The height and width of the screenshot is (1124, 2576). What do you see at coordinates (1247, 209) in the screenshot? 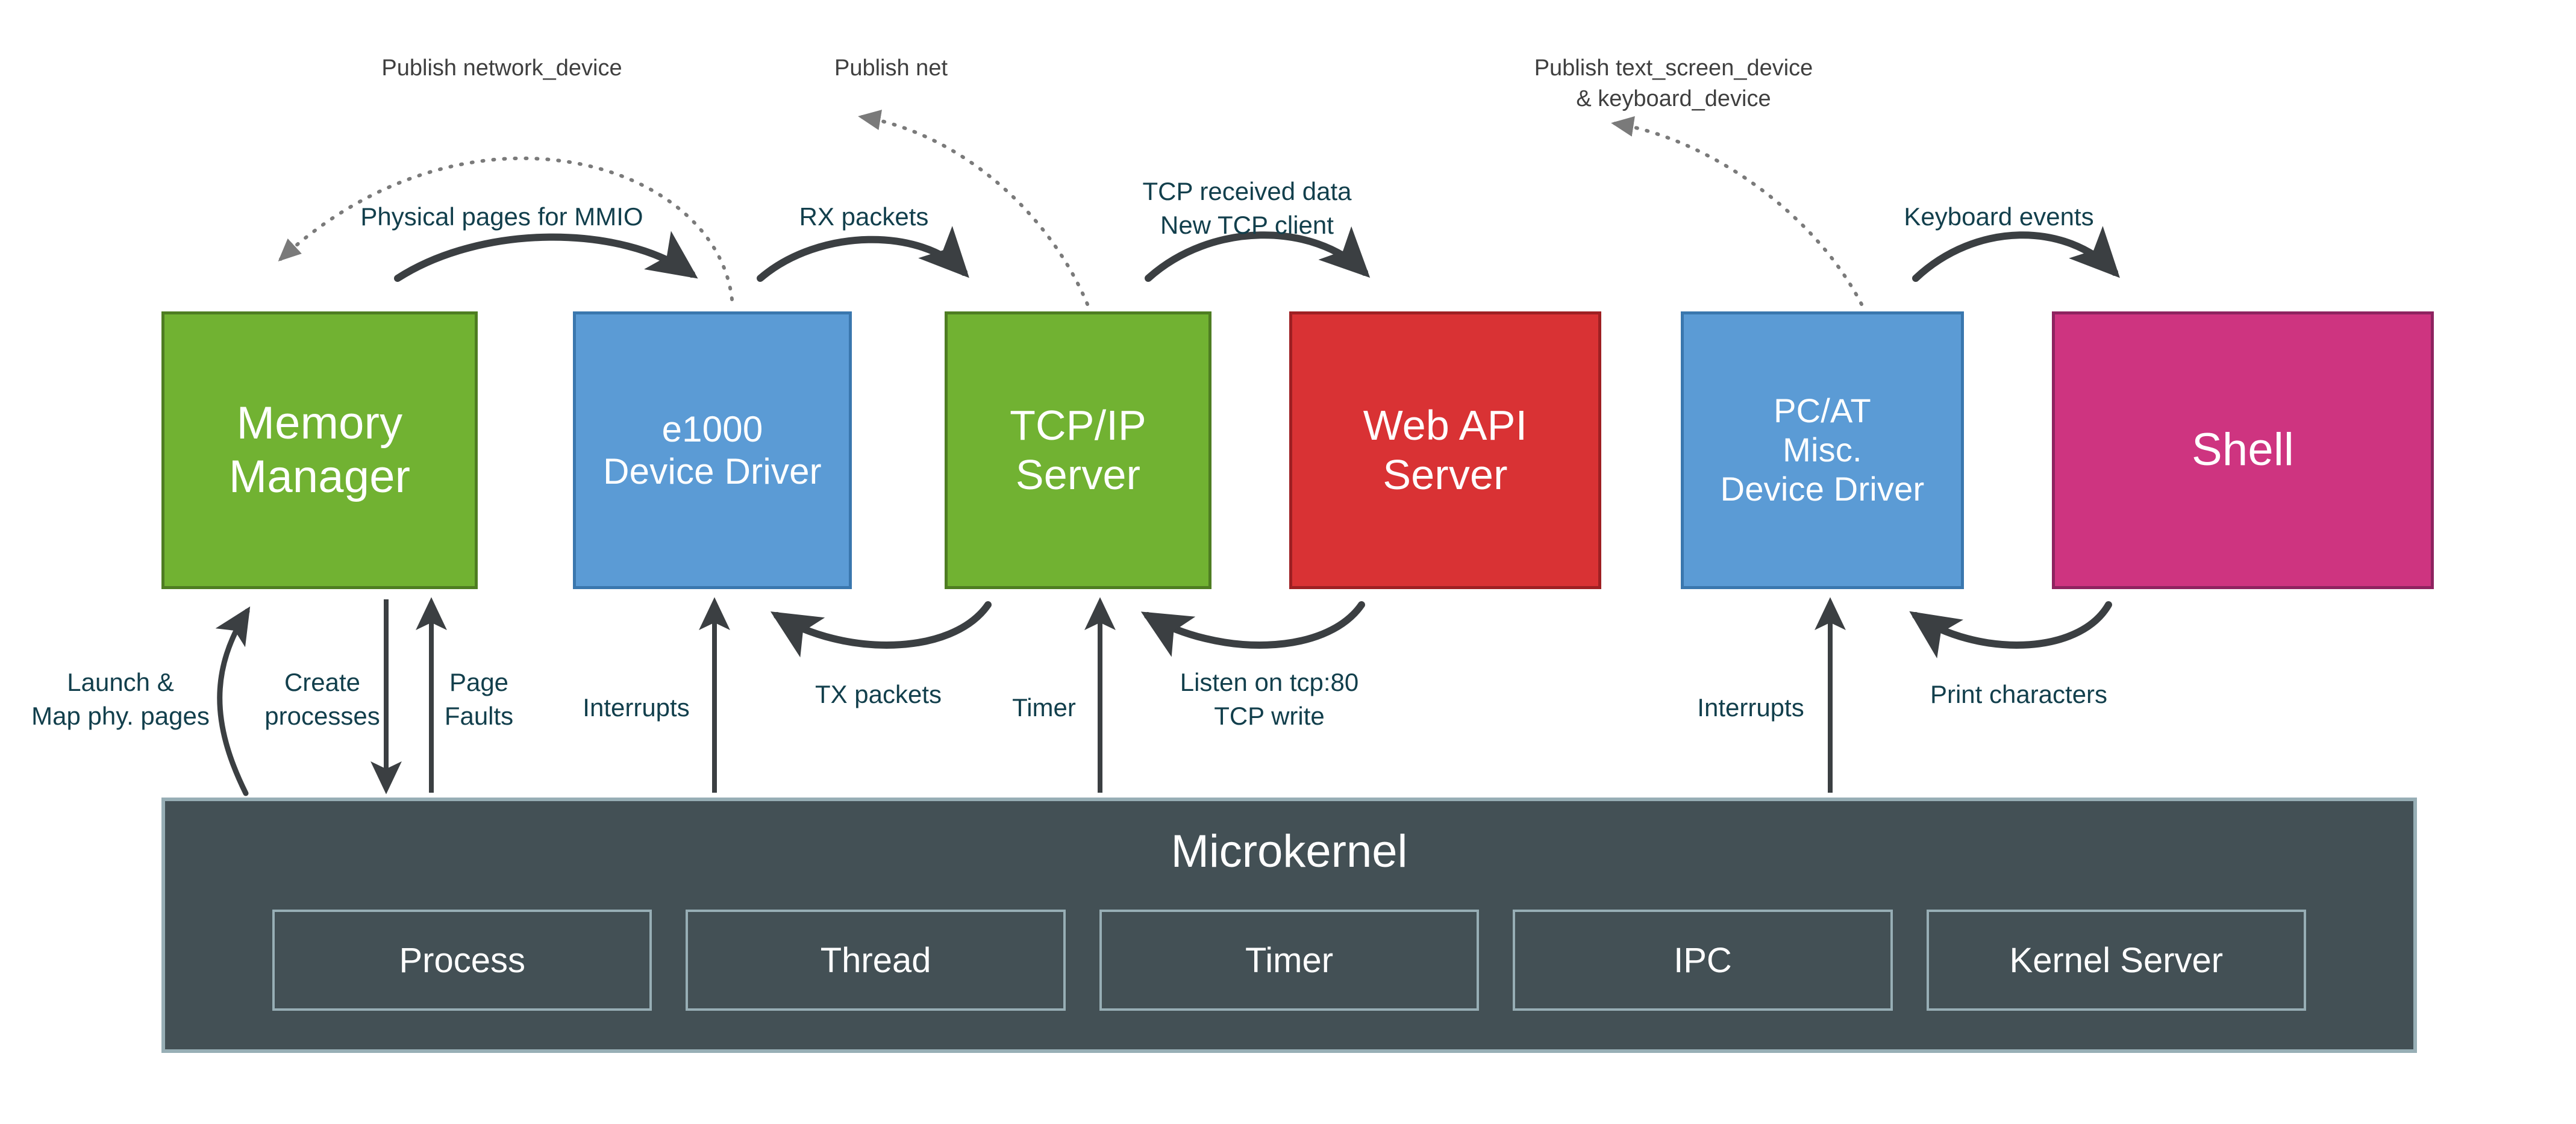
I see `arrow-label-tcp-received-data: TCP received data New TCP client` at bounding box center [1247, 209].